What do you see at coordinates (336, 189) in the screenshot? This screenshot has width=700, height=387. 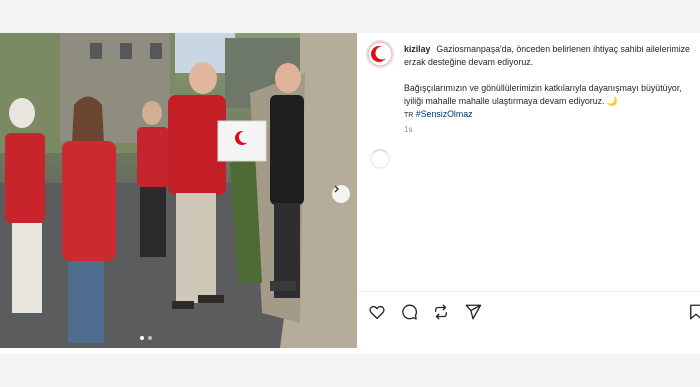 I see `chevron-right-icon` at bounding box center [336, 189].